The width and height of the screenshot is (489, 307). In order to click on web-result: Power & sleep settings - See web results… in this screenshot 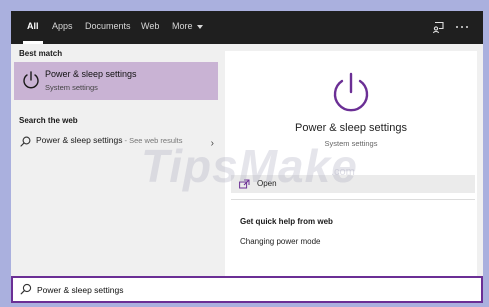, I will do `click(116, 143)`.